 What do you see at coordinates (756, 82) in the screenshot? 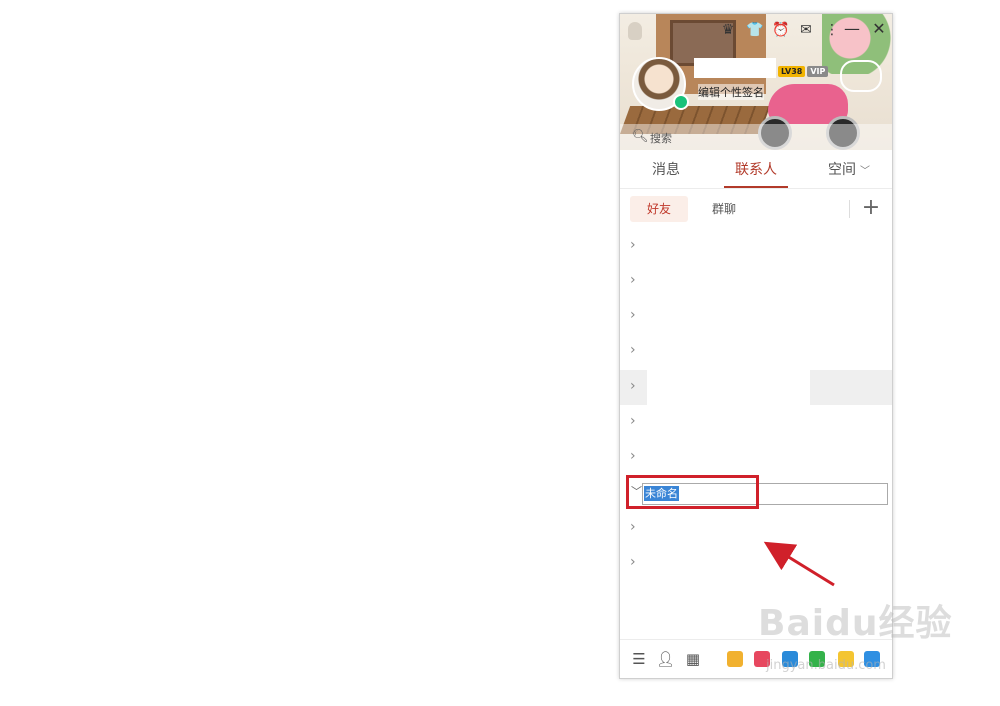
I see `profile-skin-header: ♛ 👕 ⏰ ✉ ⋮ — ✕ 编辑个性签名 LV38 VIP 🔍︎ 搜索` at bounding box center [756, 82].